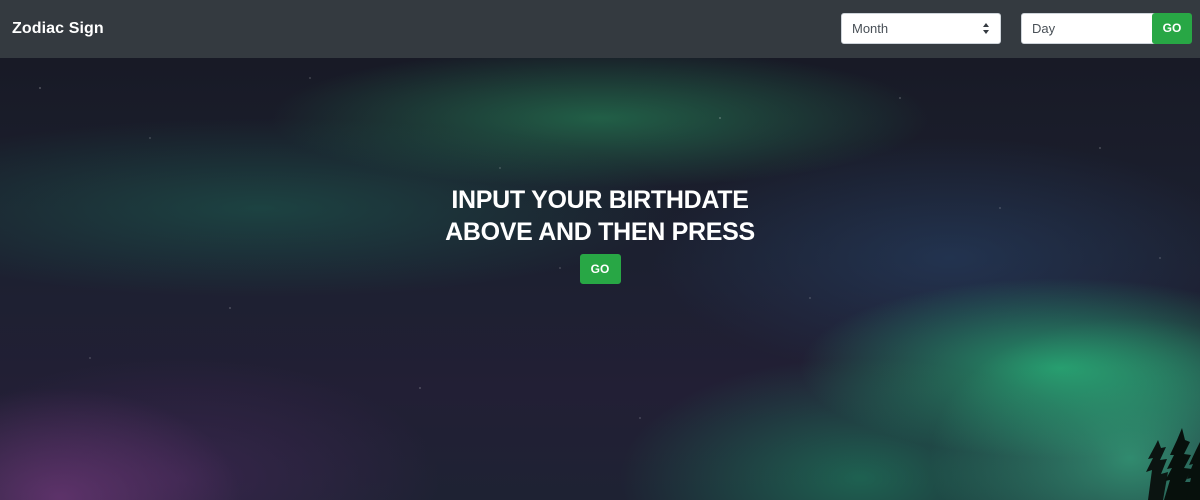 This screenshot has height=500, width=1200. What do you see at coordinates (1044, 28) in the screenshot?
I see `day-select-value: Day` at bounding box center [1044, 28].